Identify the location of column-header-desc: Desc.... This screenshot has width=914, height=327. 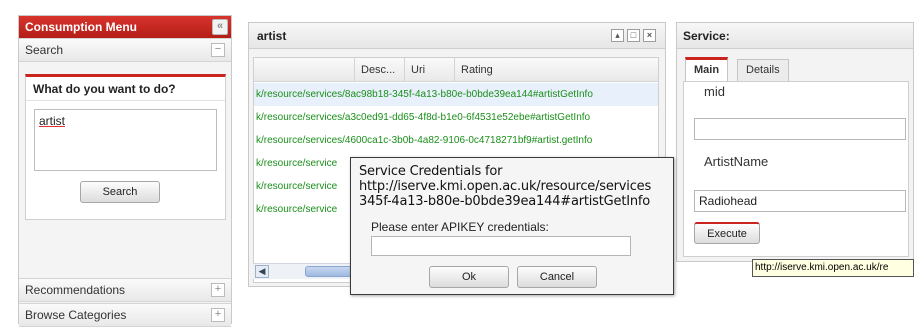
(379, 70).